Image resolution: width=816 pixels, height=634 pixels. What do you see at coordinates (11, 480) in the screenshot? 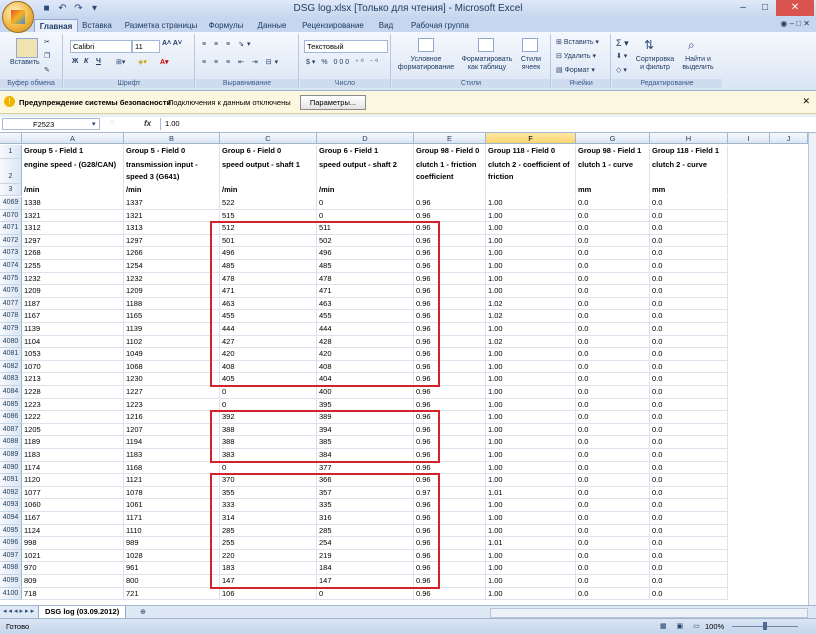
I see `row-header: 4091` at bounding box center [11, 480].